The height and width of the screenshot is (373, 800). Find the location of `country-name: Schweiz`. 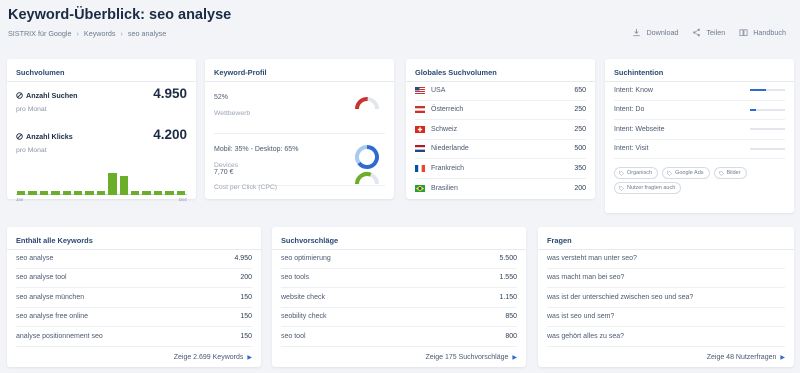

country-name: Schweiz is located at coordinates (444, 129).